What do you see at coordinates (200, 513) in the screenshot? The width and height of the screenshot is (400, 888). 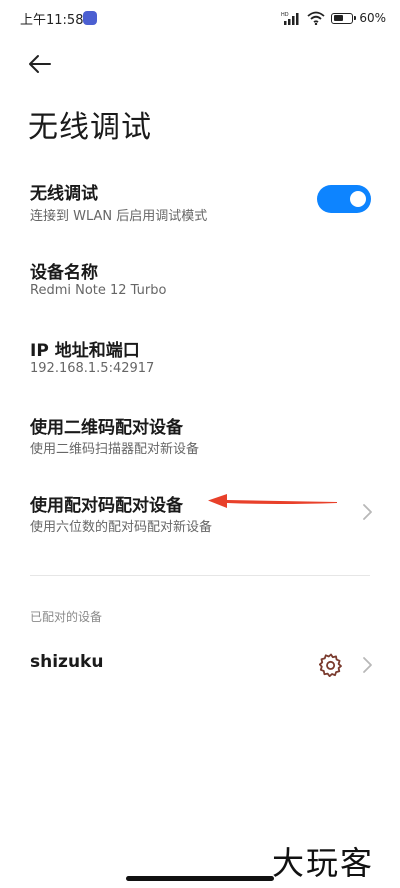 I see `code-pairing-row: 使用配对码配对设备 使用六位数的配对码配对新设备` at bounding box center [200, 513].